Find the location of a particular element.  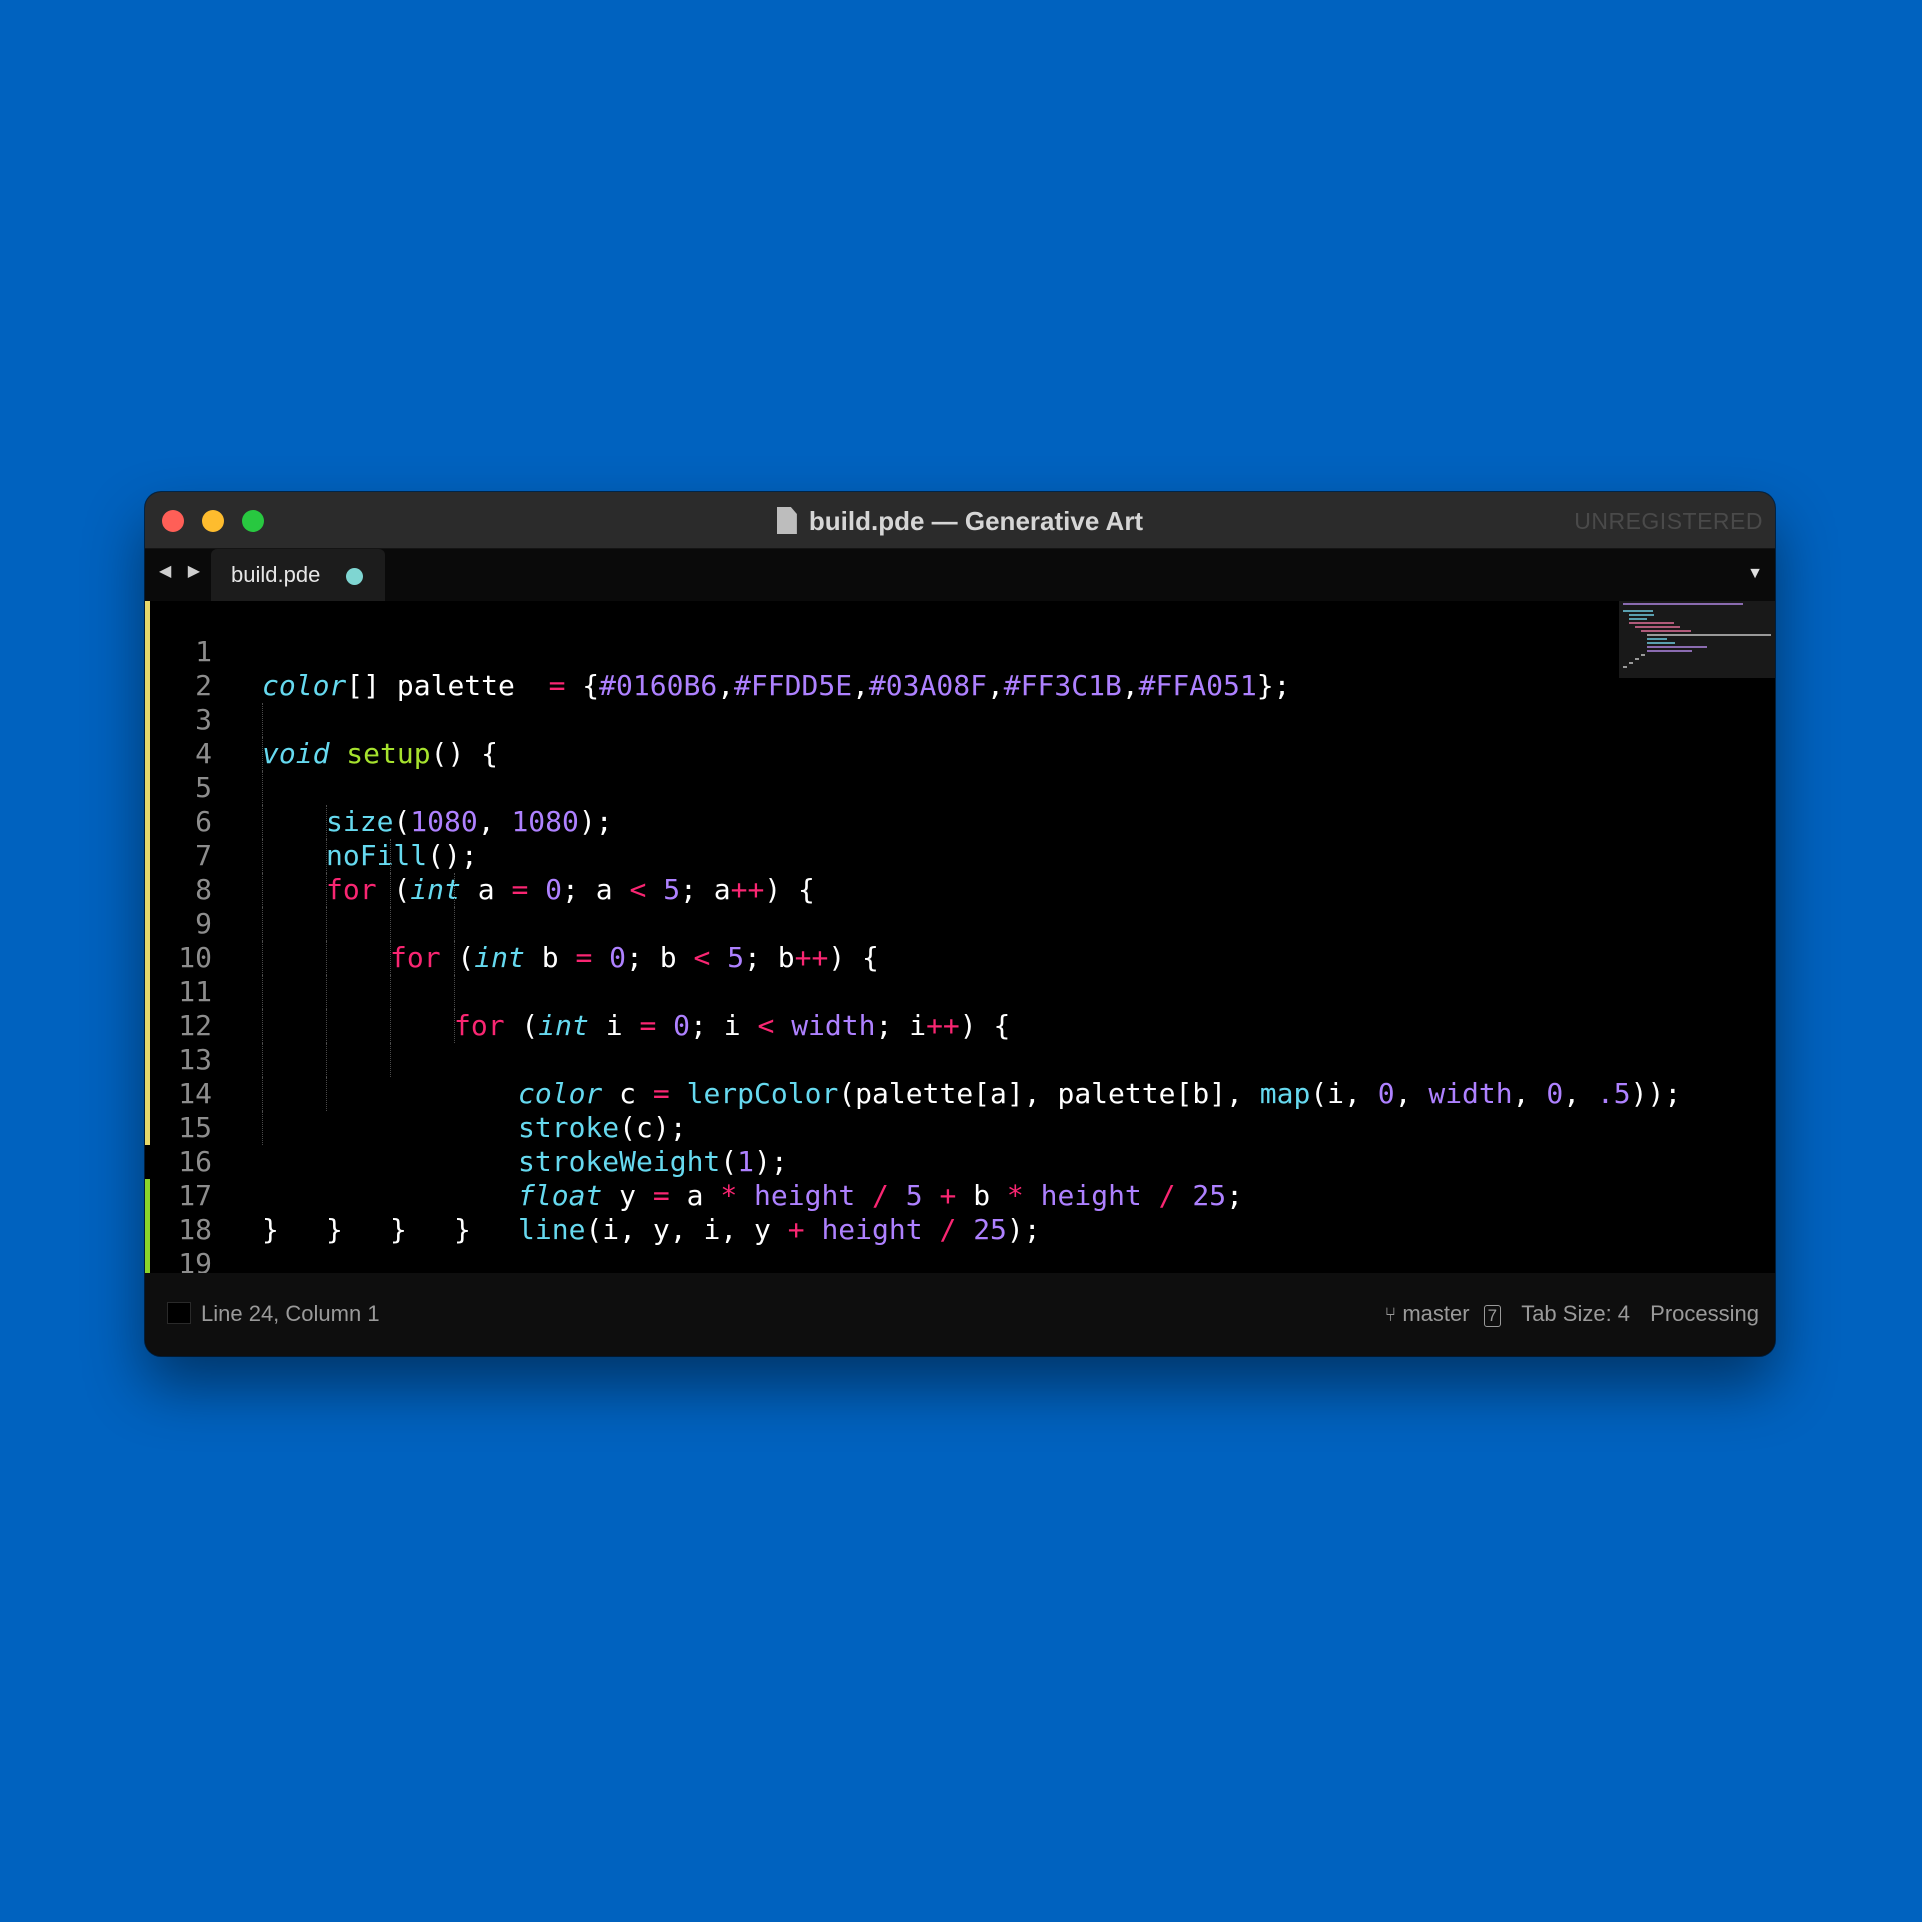

tab-label: build.pde is located at coordinates (276, 574).